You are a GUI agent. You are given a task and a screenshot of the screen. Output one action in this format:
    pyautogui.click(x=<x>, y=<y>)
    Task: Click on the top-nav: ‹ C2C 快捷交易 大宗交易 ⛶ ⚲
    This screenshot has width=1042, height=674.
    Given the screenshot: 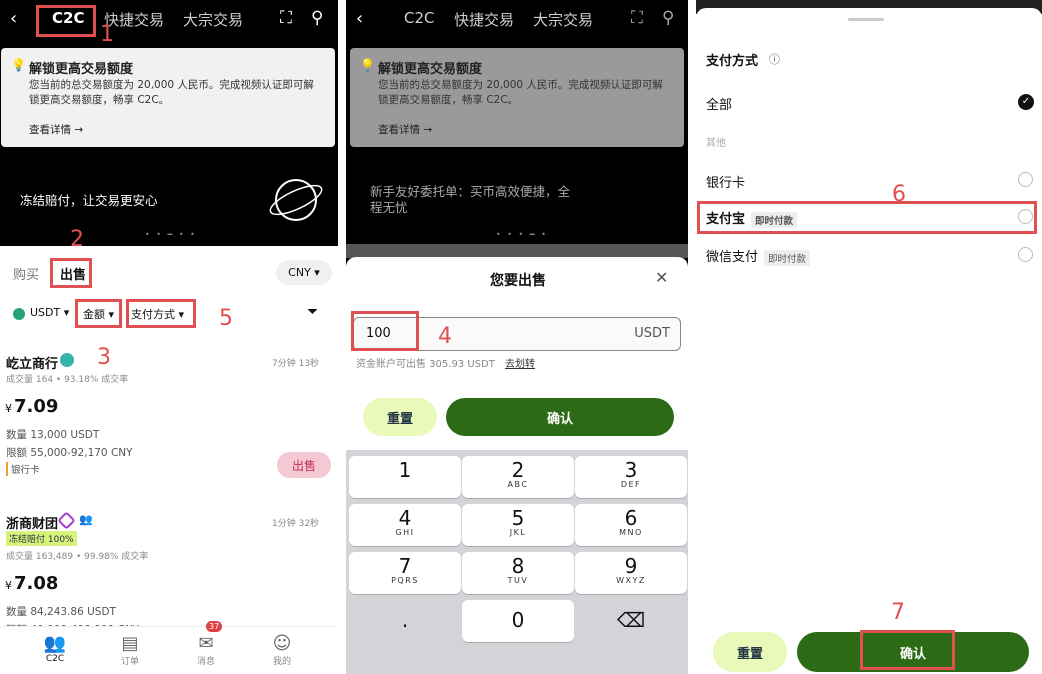 What is the action you would take?
    pyautogui.click(x=517, y=19)
    